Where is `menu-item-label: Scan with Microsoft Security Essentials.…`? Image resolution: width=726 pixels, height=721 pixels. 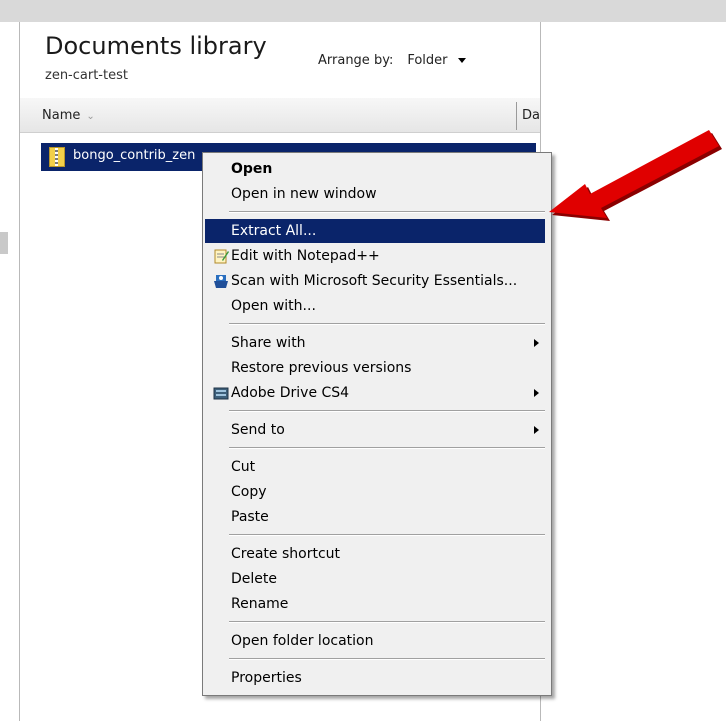 menu-item-label: Scan with Microsoft Security Essentials.… is located at coordinates (374, 281).